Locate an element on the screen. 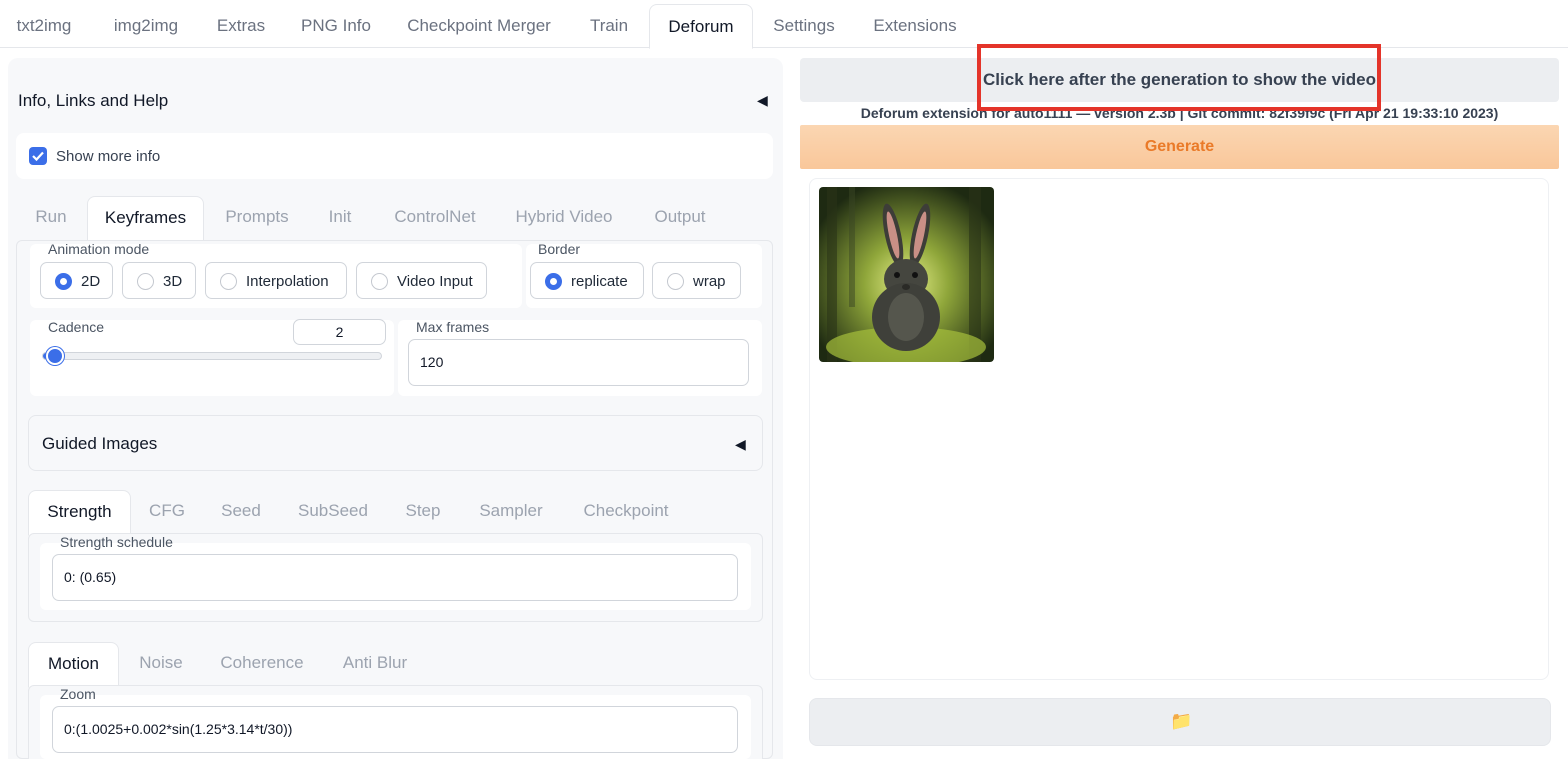  radio-3d: 3D is located at coordinates (159, 280).